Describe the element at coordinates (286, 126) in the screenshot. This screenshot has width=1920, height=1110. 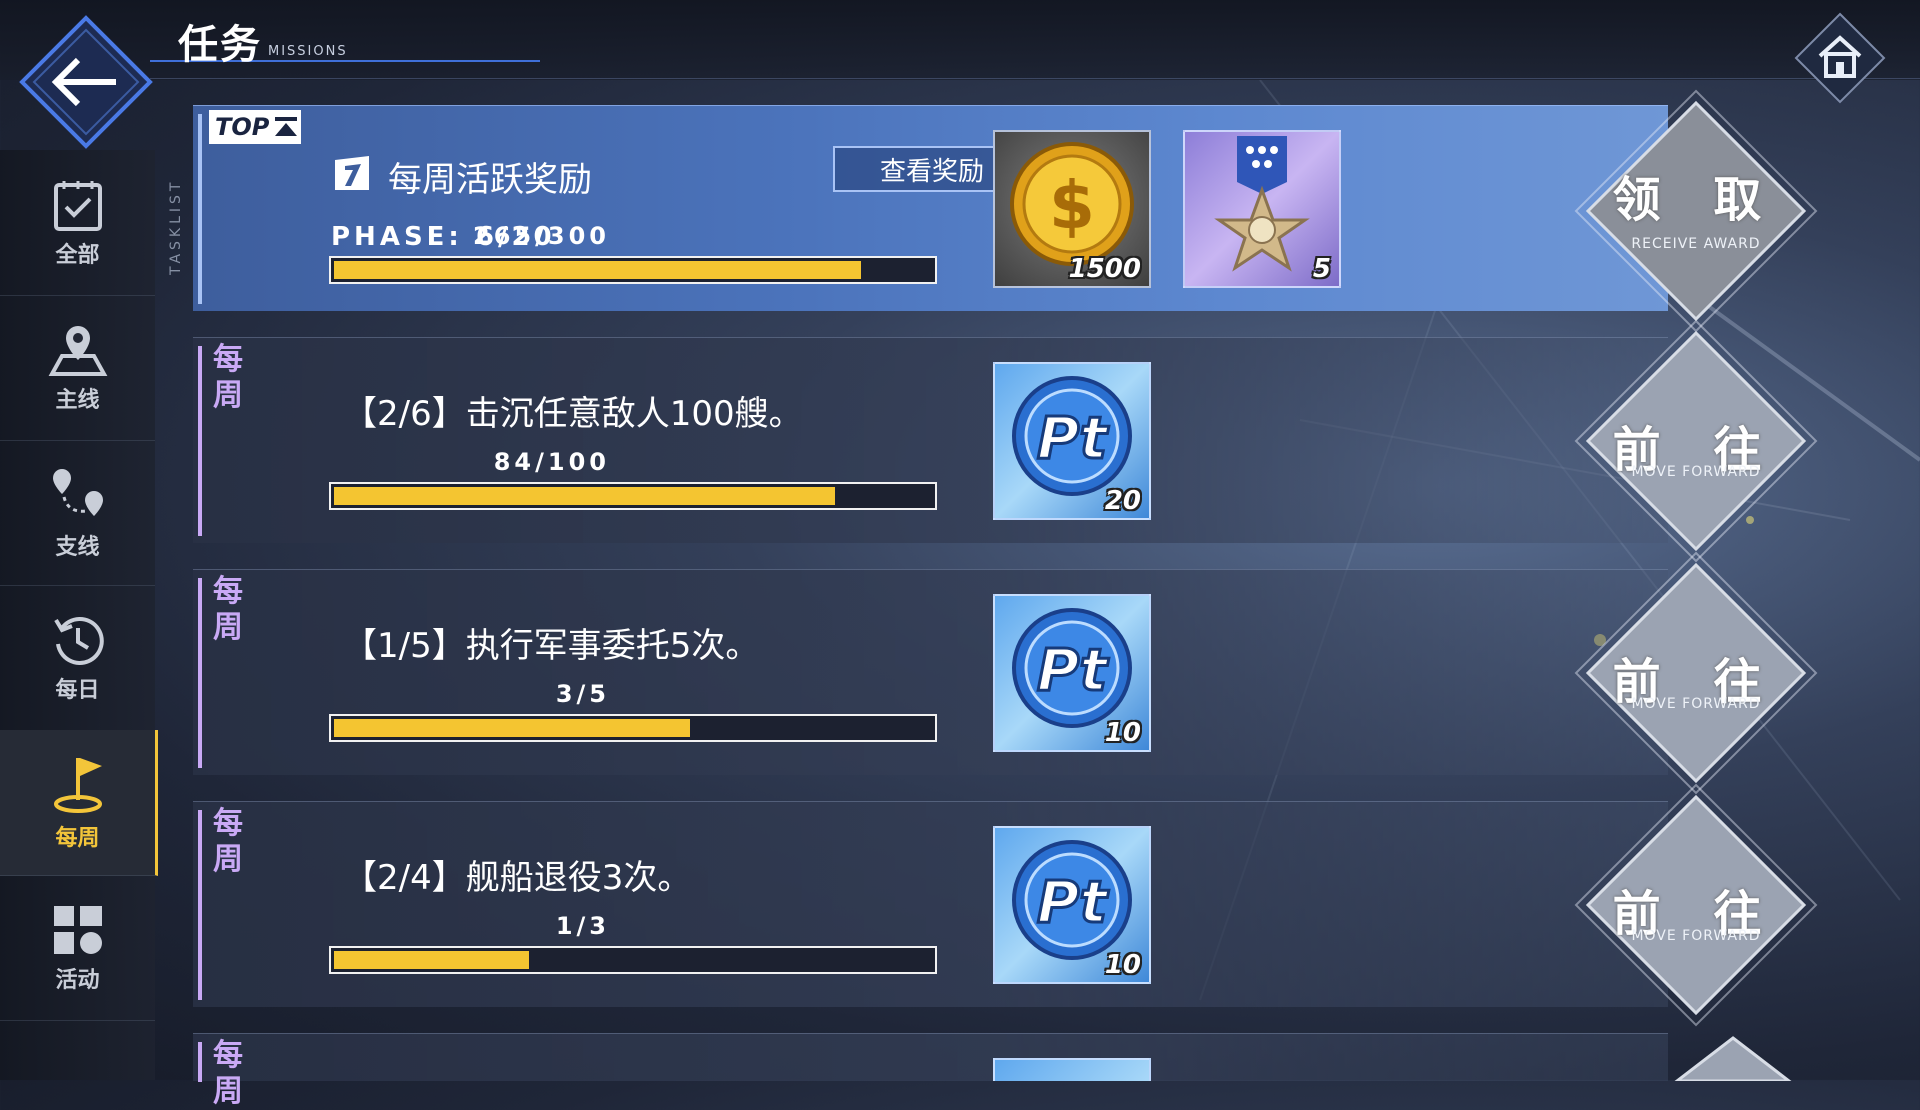
I see `pin-to-top-icon` at that location.